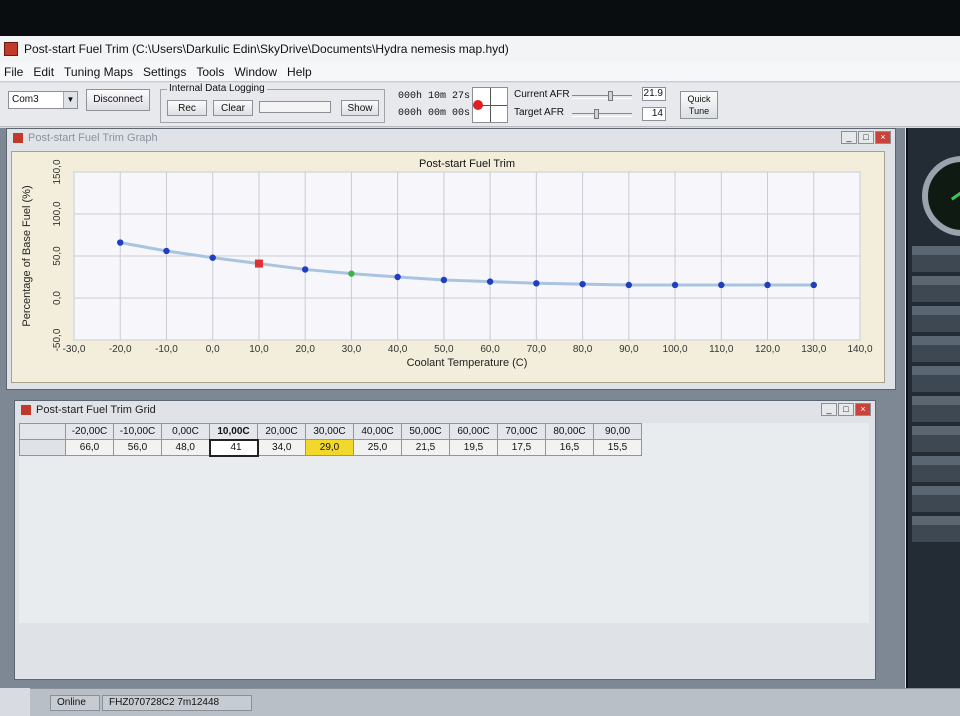  Describe the element at coordinates (93, 138) in the screenshot. I see `graph-panel-title: Post-start Fuel Trim Graph` at that location.